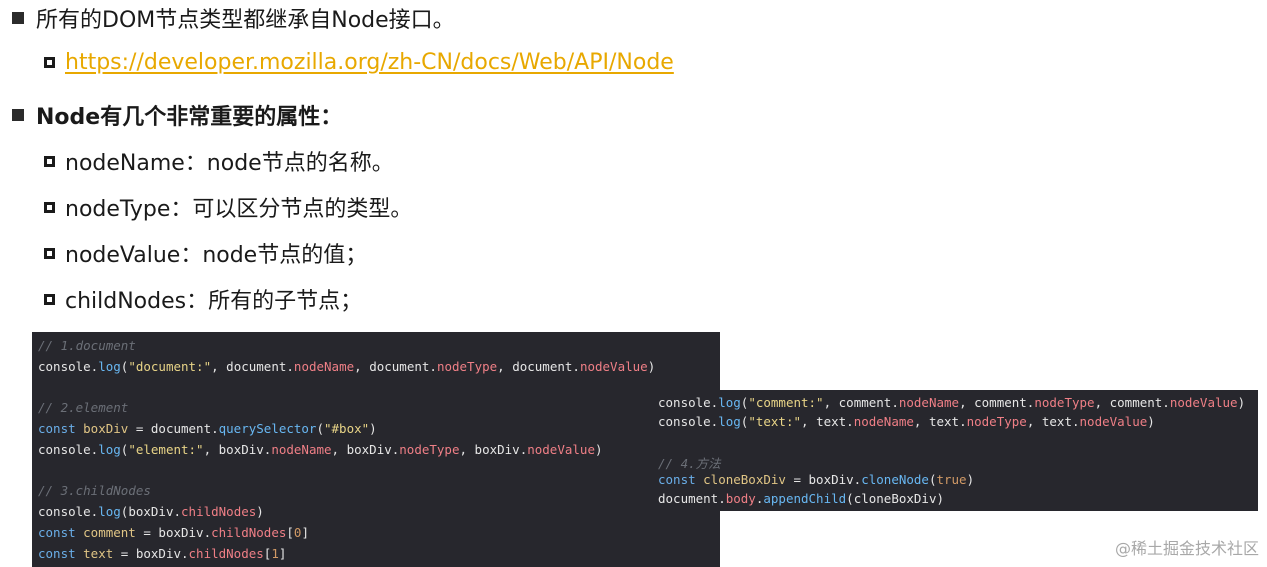  I want to click on list-item-text: nodeType：可以区分节点的类型。, so click(239, 209).